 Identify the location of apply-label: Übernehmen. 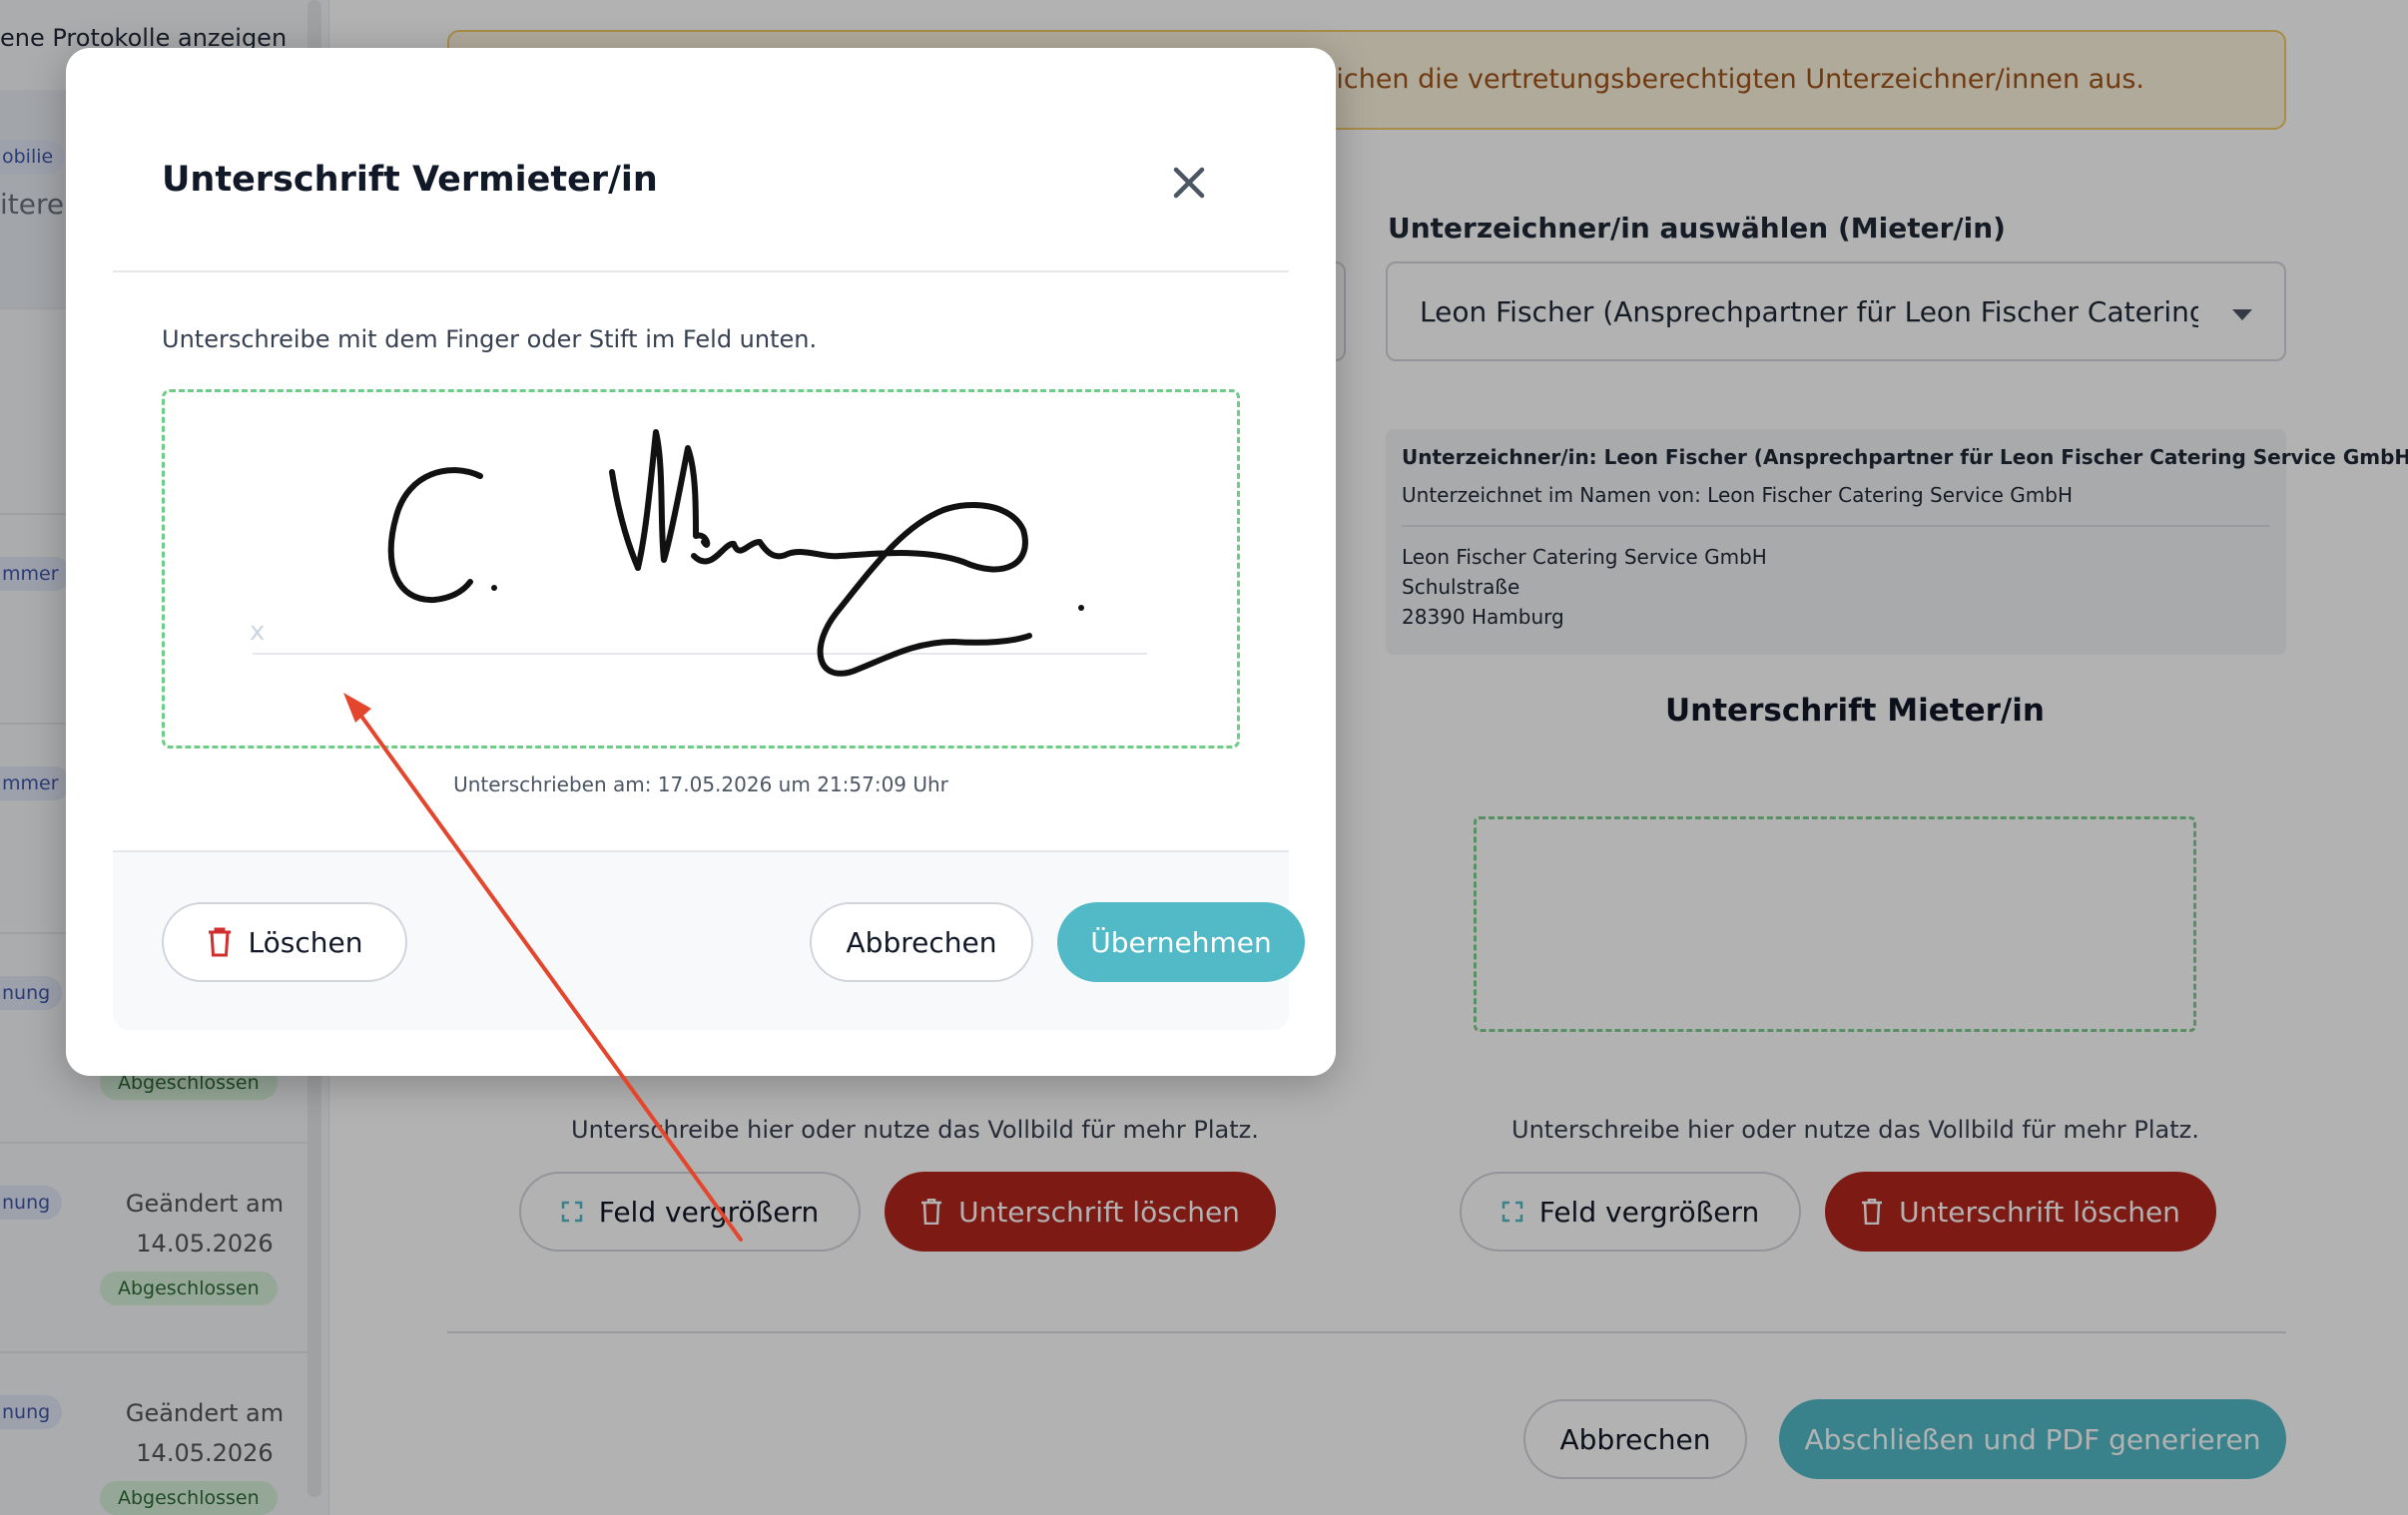
(1181, 942).